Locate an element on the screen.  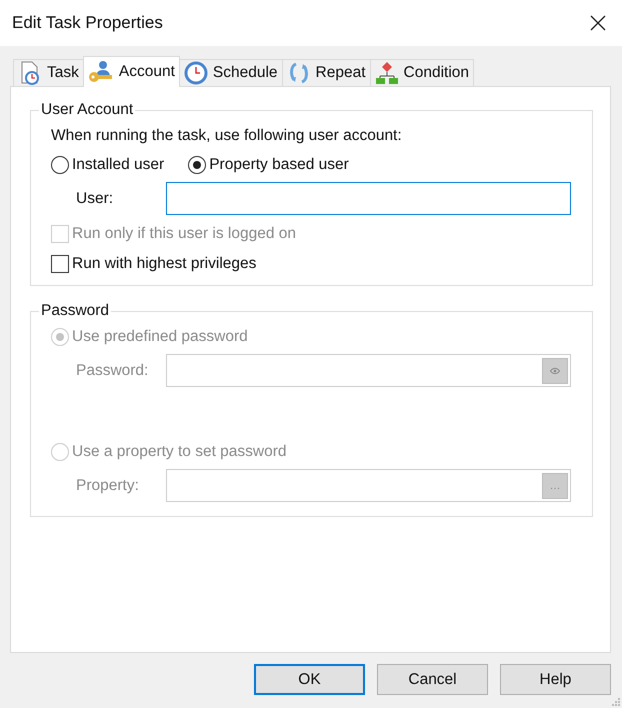
window-title: Edit Task Properties is located at coordinates (87, 23).